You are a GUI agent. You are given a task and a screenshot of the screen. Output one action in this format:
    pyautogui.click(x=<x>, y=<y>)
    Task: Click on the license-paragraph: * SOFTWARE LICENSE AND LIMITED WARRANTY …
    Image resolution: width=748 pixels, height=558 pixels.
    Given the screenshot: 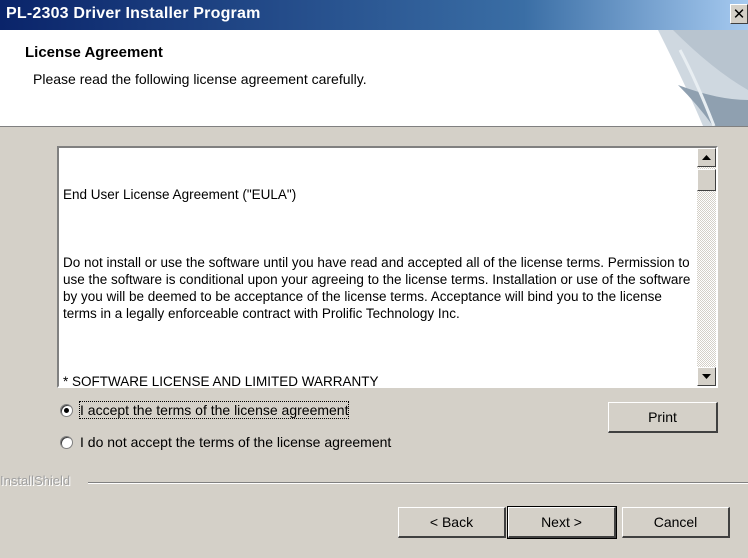 What is the action you would take?
    pyautogui.click(x=221, y=381)
    